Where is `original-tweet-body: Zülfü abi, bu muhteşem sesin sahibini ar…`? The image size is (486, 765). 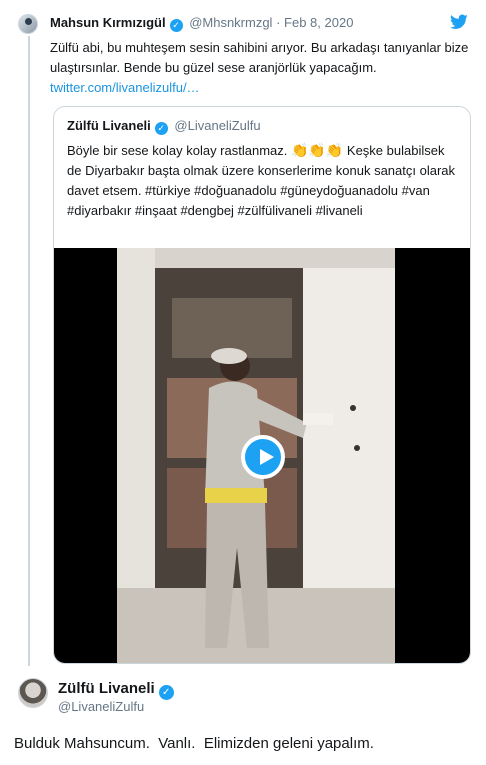
original-tweet-body: Zülfü abi, bu muhteşem sesin sahibini ar… is located at coordinates (259, 57).